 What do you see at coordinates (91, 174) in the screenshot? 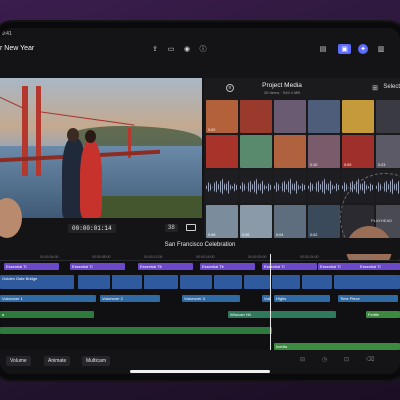
I see `person-woman` at bounding box center [91, 174].